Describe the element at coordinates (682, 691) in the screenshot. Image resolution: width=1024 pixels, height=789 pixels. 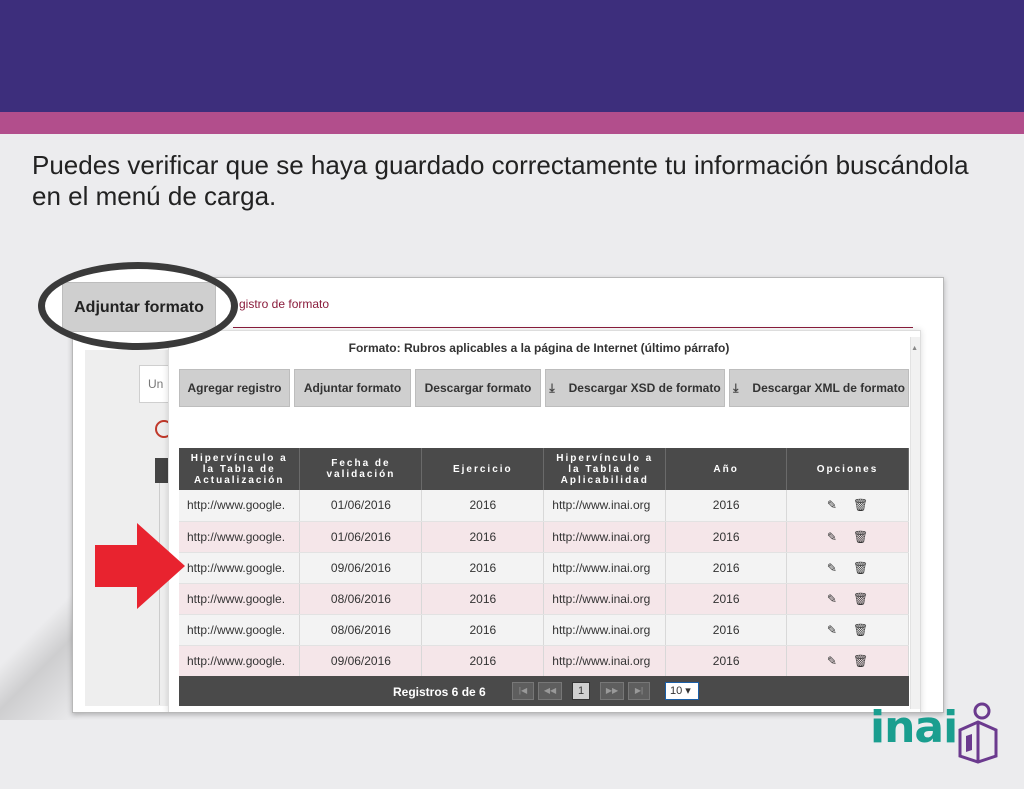
I see `page-size-select: 10 ▾` at that location.